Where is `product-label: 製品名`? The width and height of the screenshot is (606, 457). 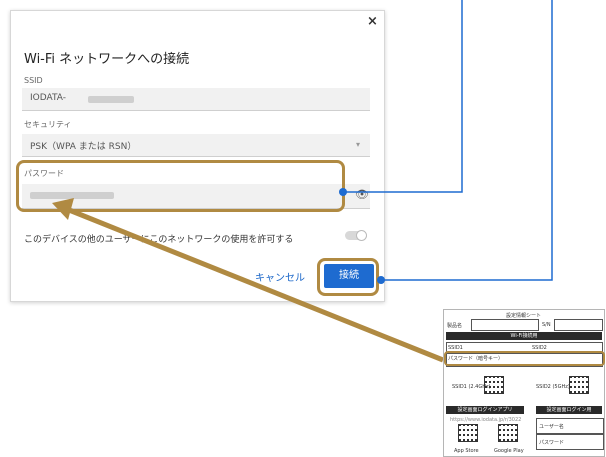
product-label: 製品名 is located at coordinates (455, 326).